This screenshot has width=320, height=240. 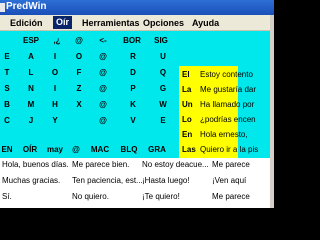 What do you see at coordinates (272, 111) in the screenshot?
I see `scrollbar` at bounding box center [272, 111].